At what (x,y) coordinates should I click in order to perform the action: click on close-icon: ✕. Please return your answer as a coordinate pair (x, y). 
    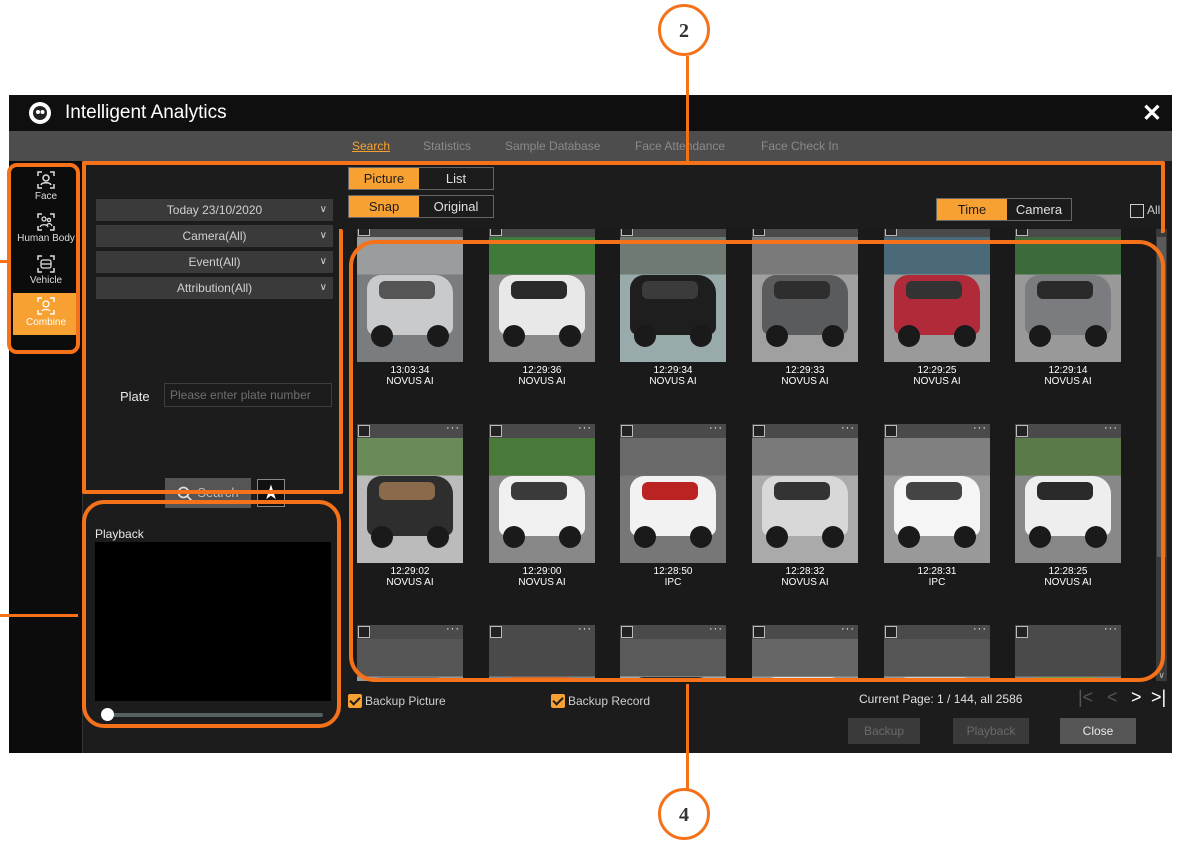
    Looking at the image, I should click on (1152, 113).